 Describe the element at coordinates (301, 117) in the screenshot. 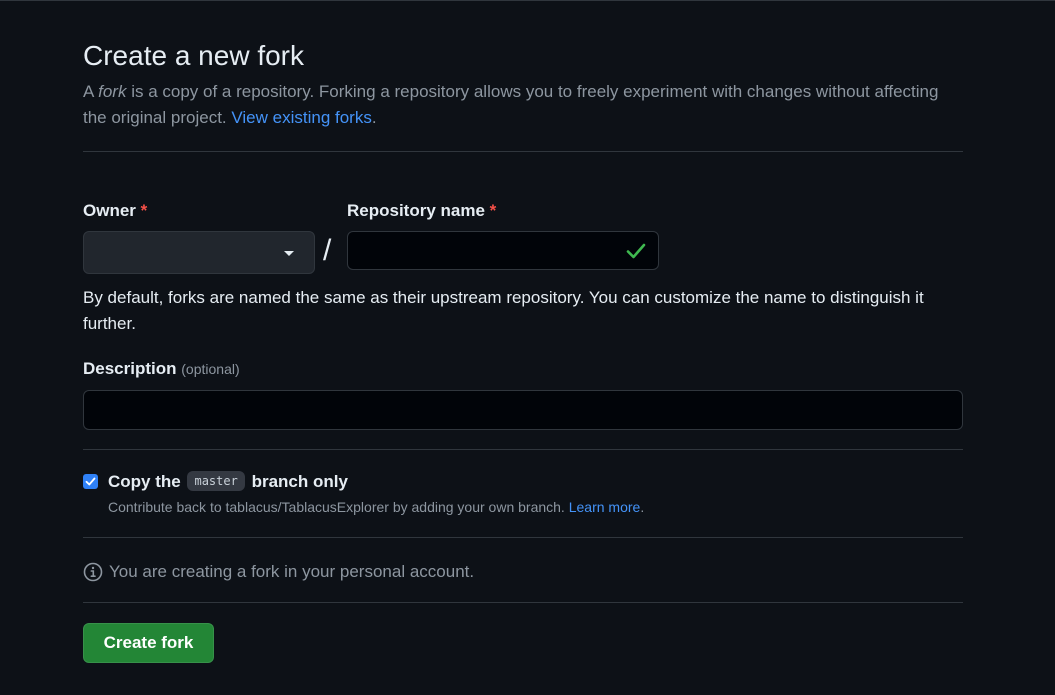

I see `view-existing-forks-link: View existing forks` at that location.